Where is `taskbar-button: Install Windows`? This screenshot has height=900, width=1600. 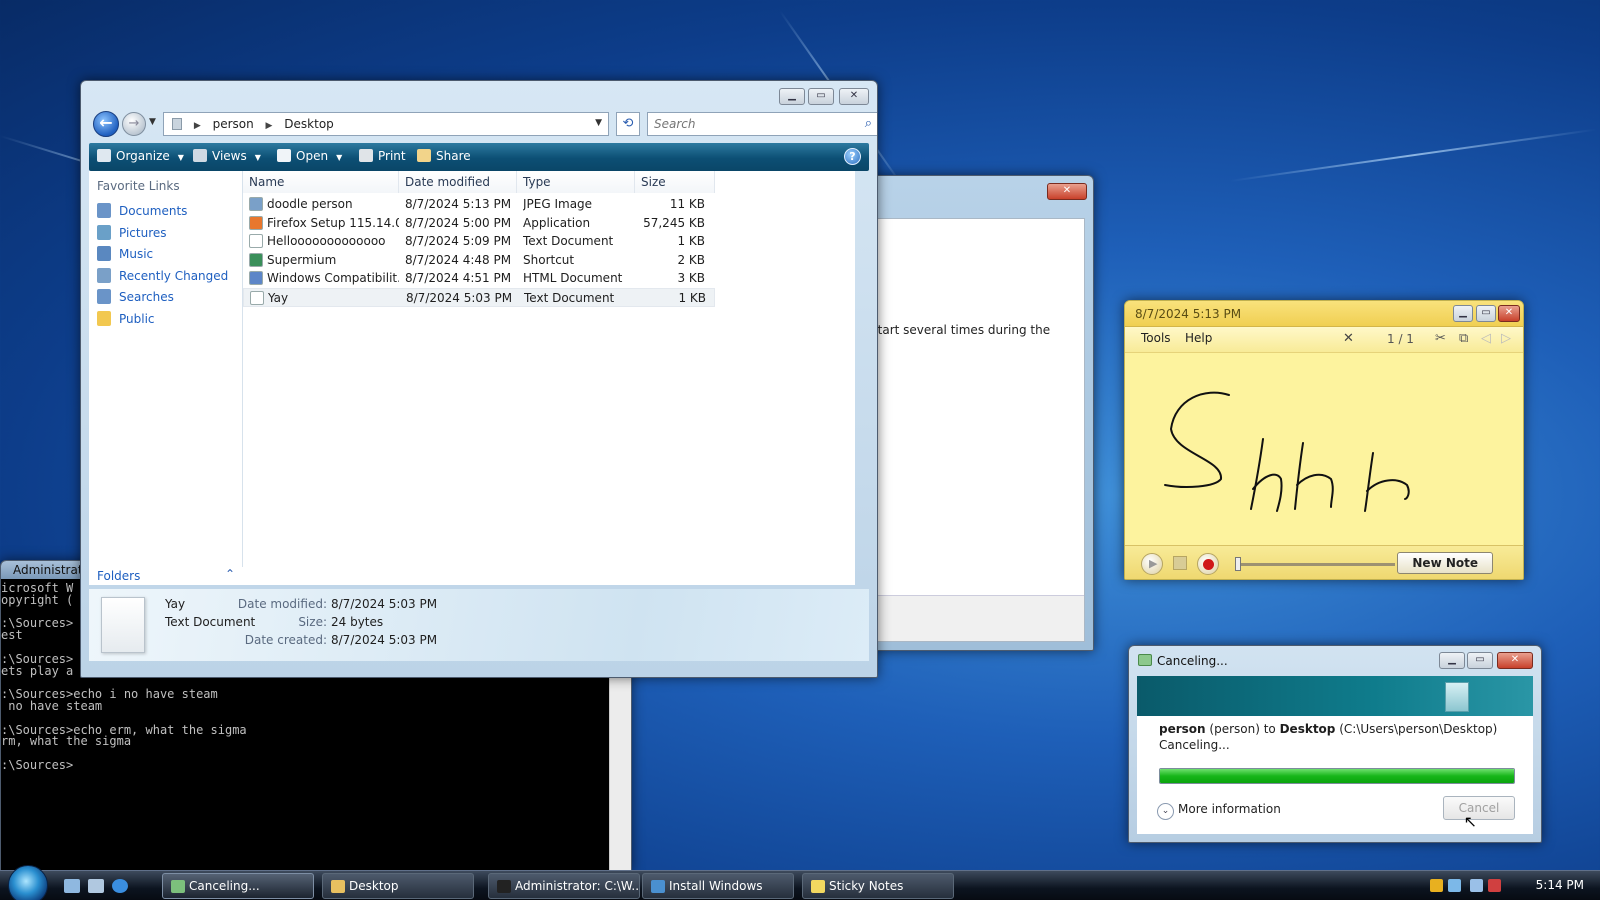 taskbar-button: Install Windows is located at coordinates (718, 886).